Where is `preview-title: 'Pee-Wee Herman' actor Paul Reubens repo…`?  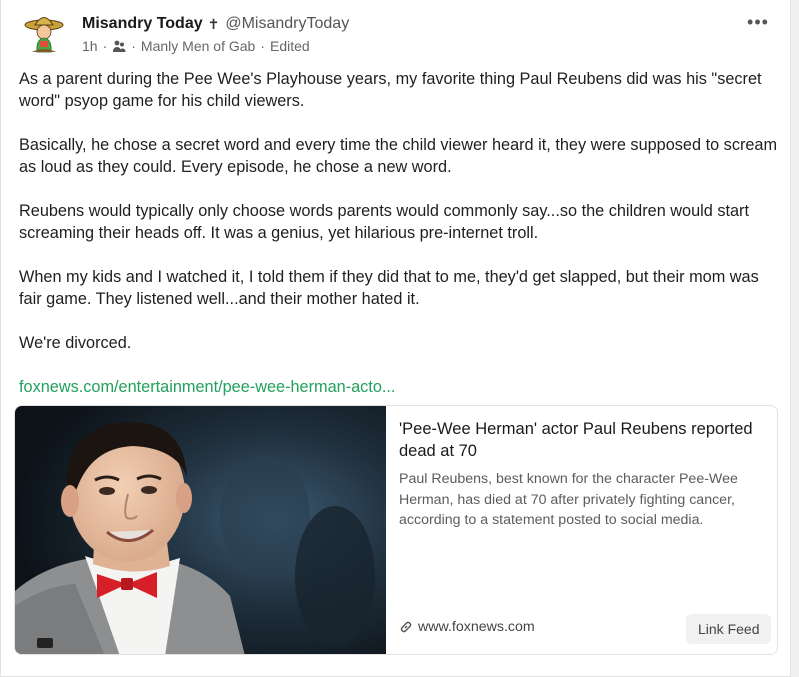 preview-title: 'Pee-Wee Herman' actor Paul Reubens repo… is located at coordinates (584, 440).